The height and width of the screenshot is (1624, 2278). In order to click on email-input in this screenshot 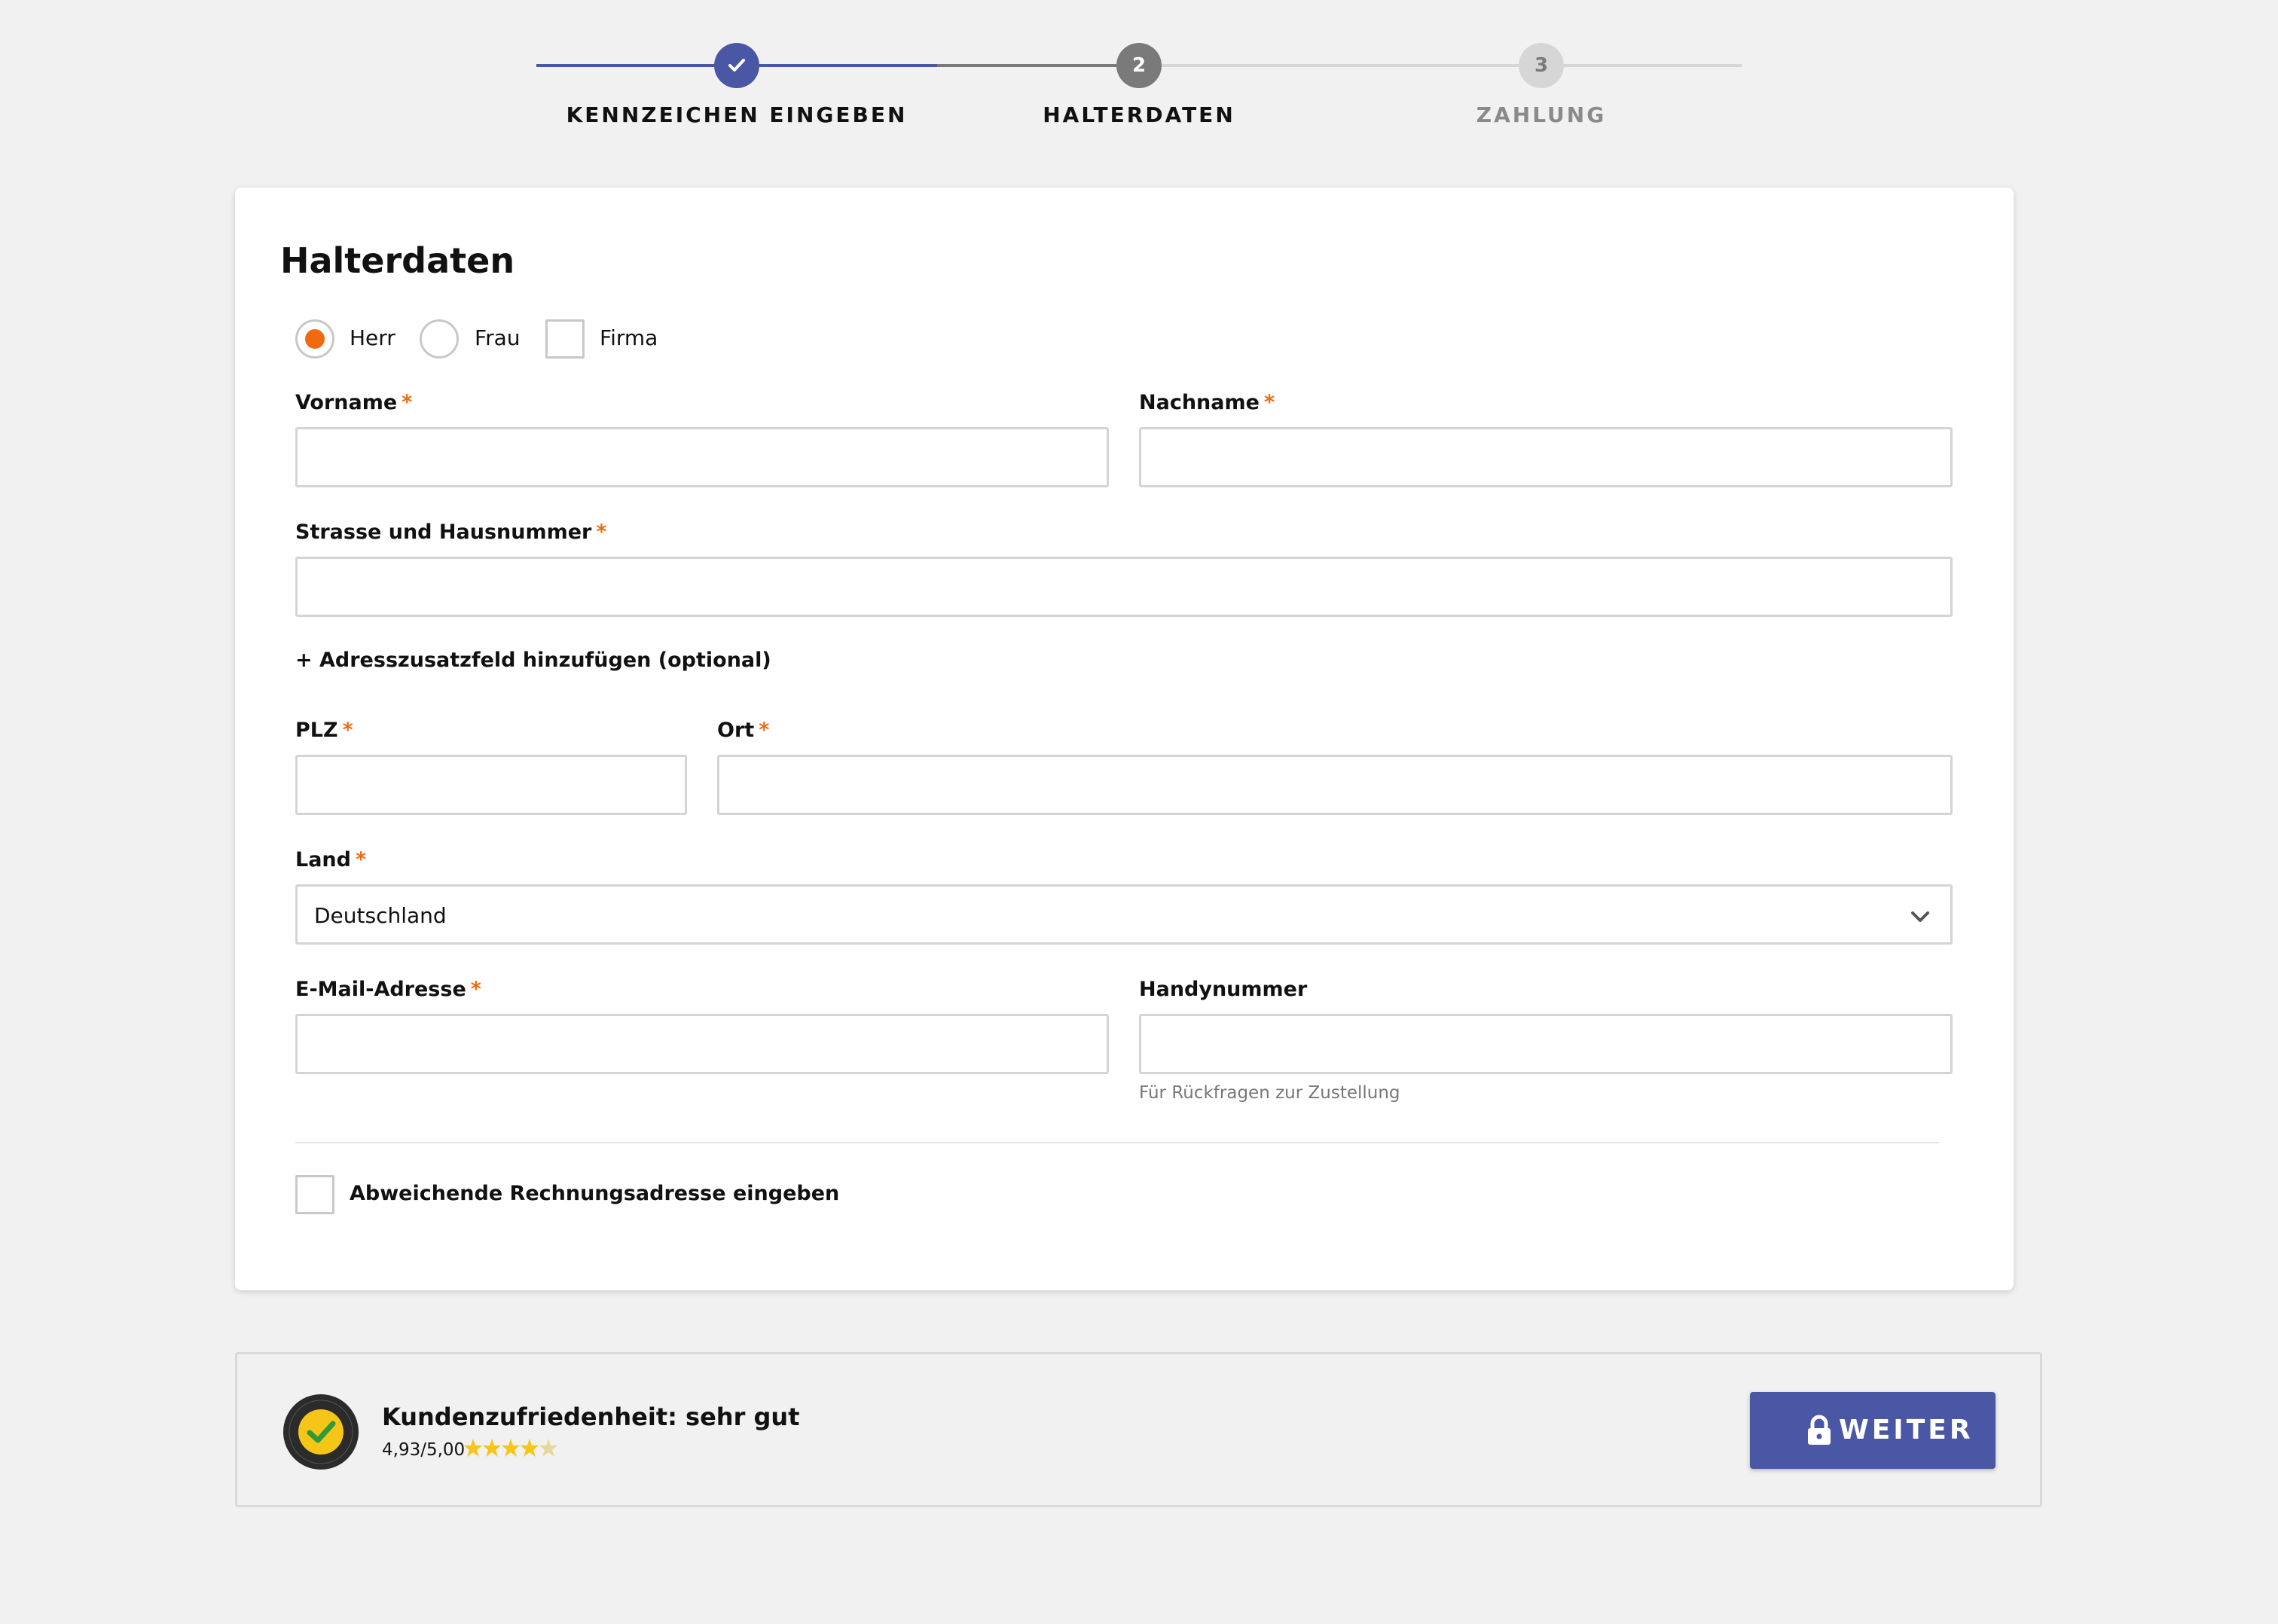, I will do `click(702, 1044)`.